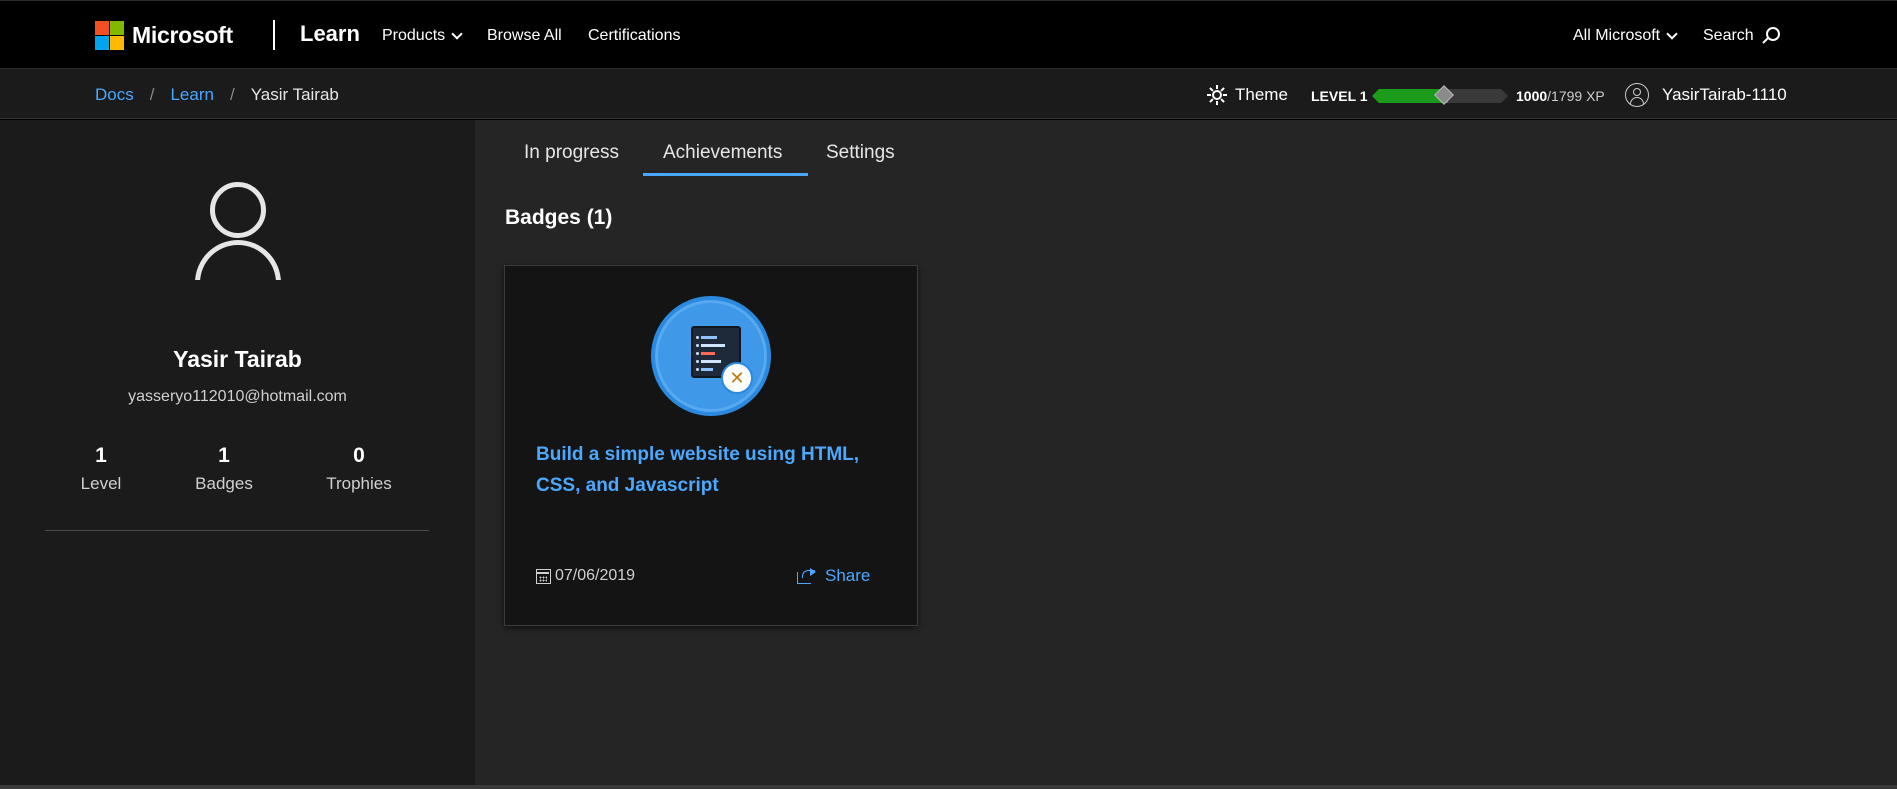  What do you see at coordinates (294, 94) in the screenshot?
I see `breadcrumb-current: Yasir Tairab` at bounding box center [294, 94].